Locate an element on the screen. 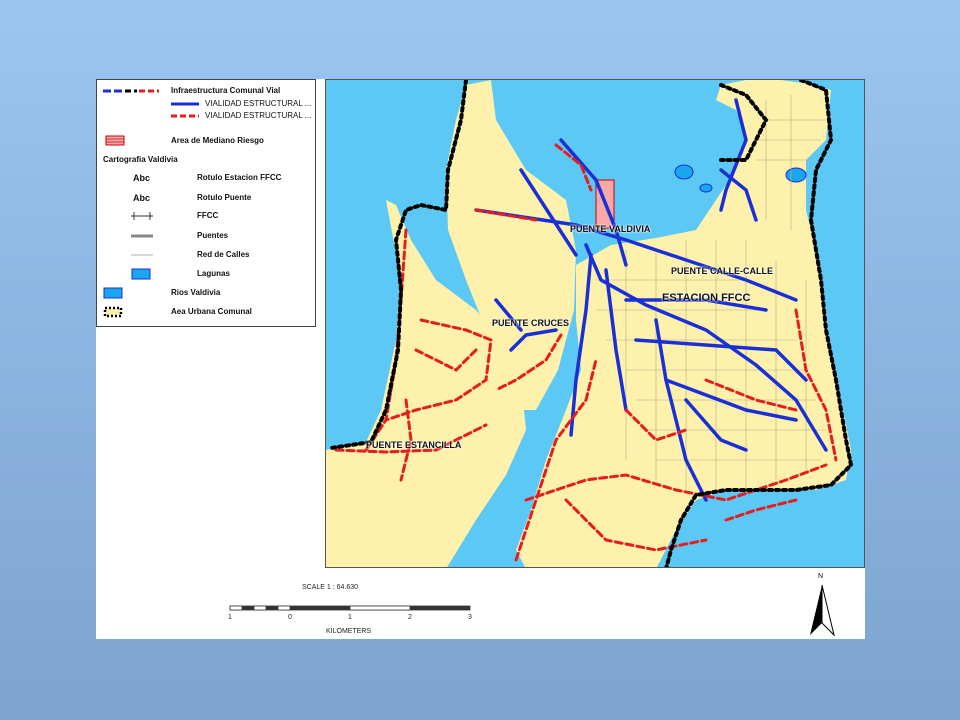 The width and height of the screenshot is (960, 720). north-arrow: N is located at coordinates (828, 606).